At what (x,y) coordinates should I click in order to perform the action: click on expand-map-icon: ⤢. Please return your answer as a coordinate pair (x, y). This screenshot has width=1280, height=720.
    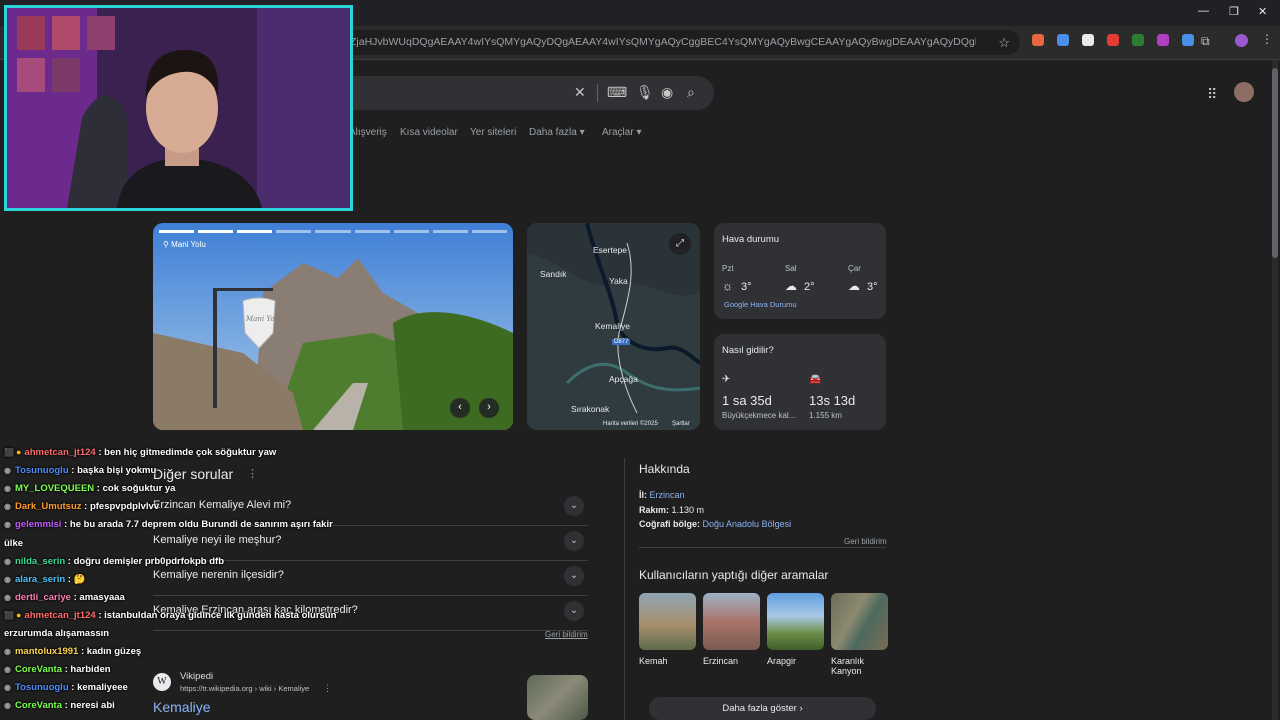
    Looking at the image, I should click on (680, 244).